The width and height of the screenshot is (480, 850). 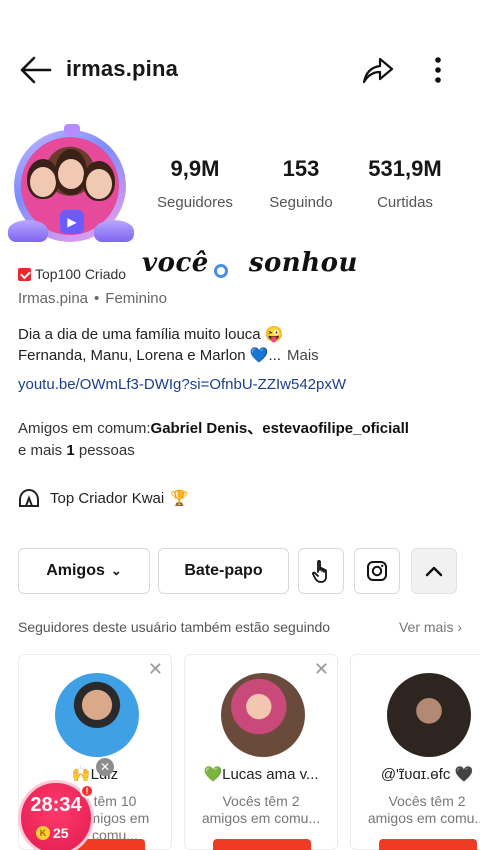 What do you see at coordinates (114, 231) in the screenshot?
I see `avatar-wing-right` at bounding box center [114, 231].